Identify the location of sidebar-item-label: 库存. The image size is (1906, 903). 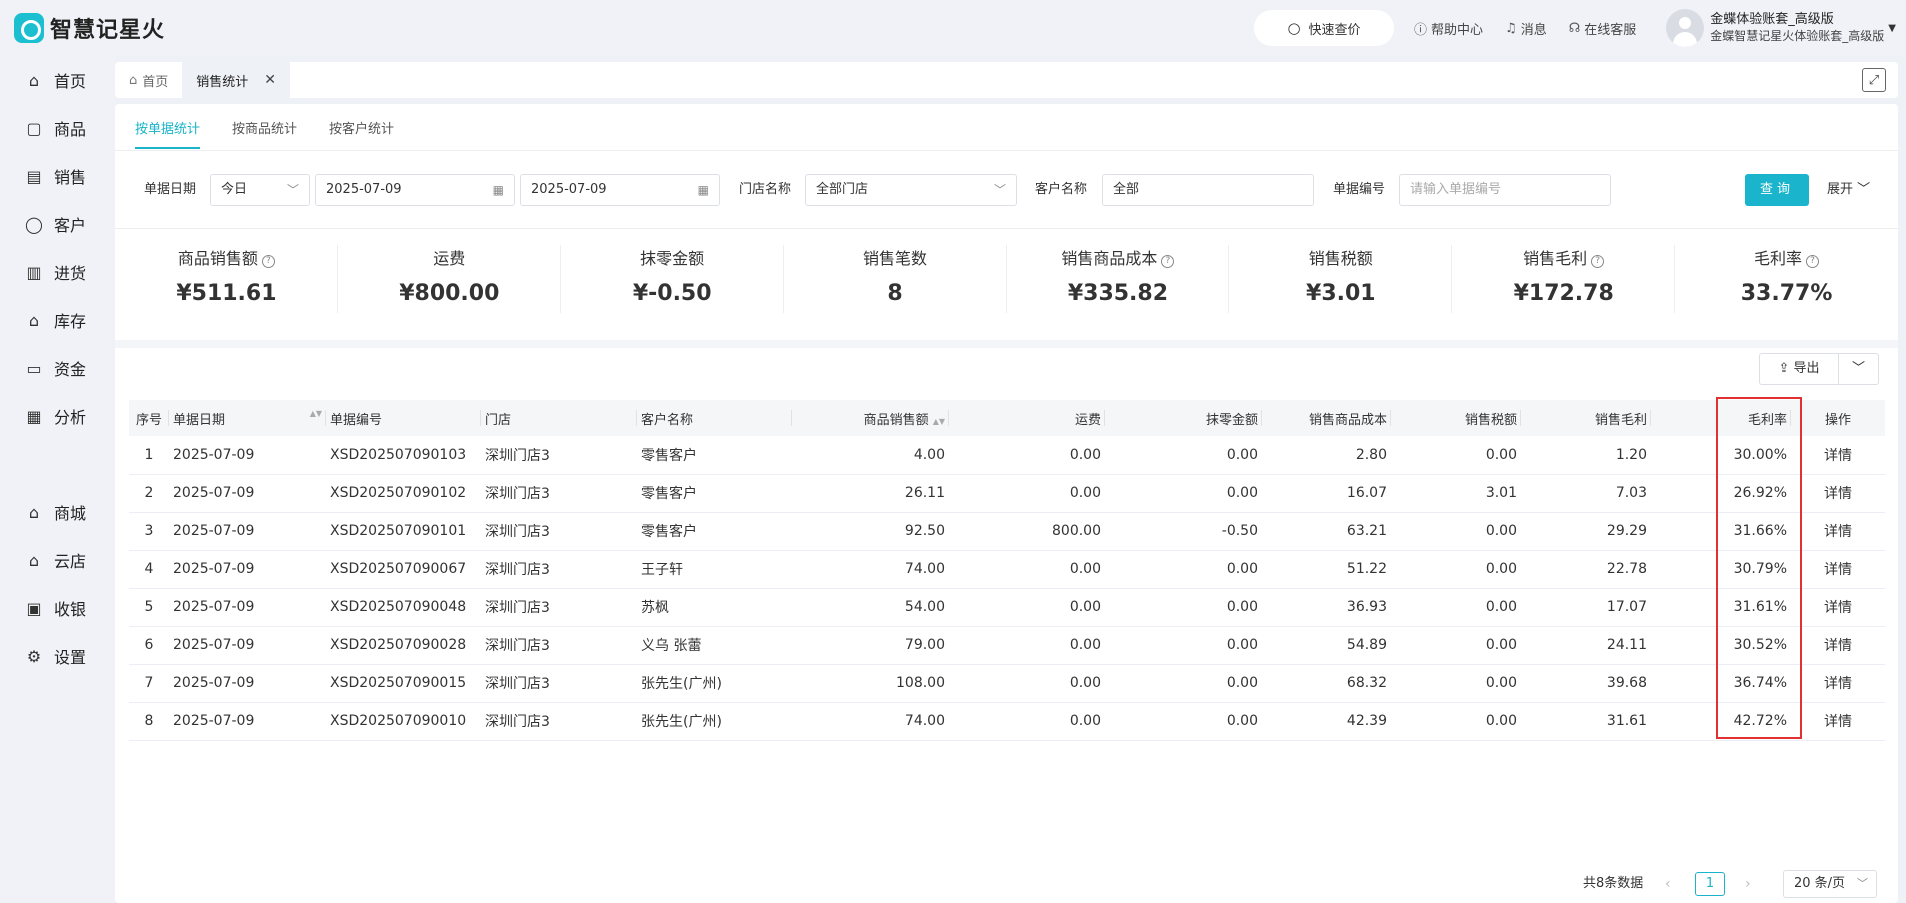
(70, 321).